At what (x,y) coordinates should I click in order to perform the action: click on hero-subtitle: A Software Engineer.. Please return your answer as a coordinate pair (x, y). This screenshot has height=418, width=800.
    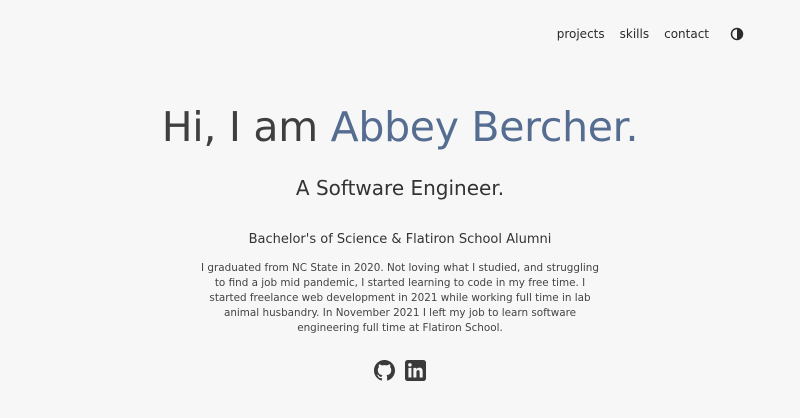
    Looking at the image, I should click on (400, 188).